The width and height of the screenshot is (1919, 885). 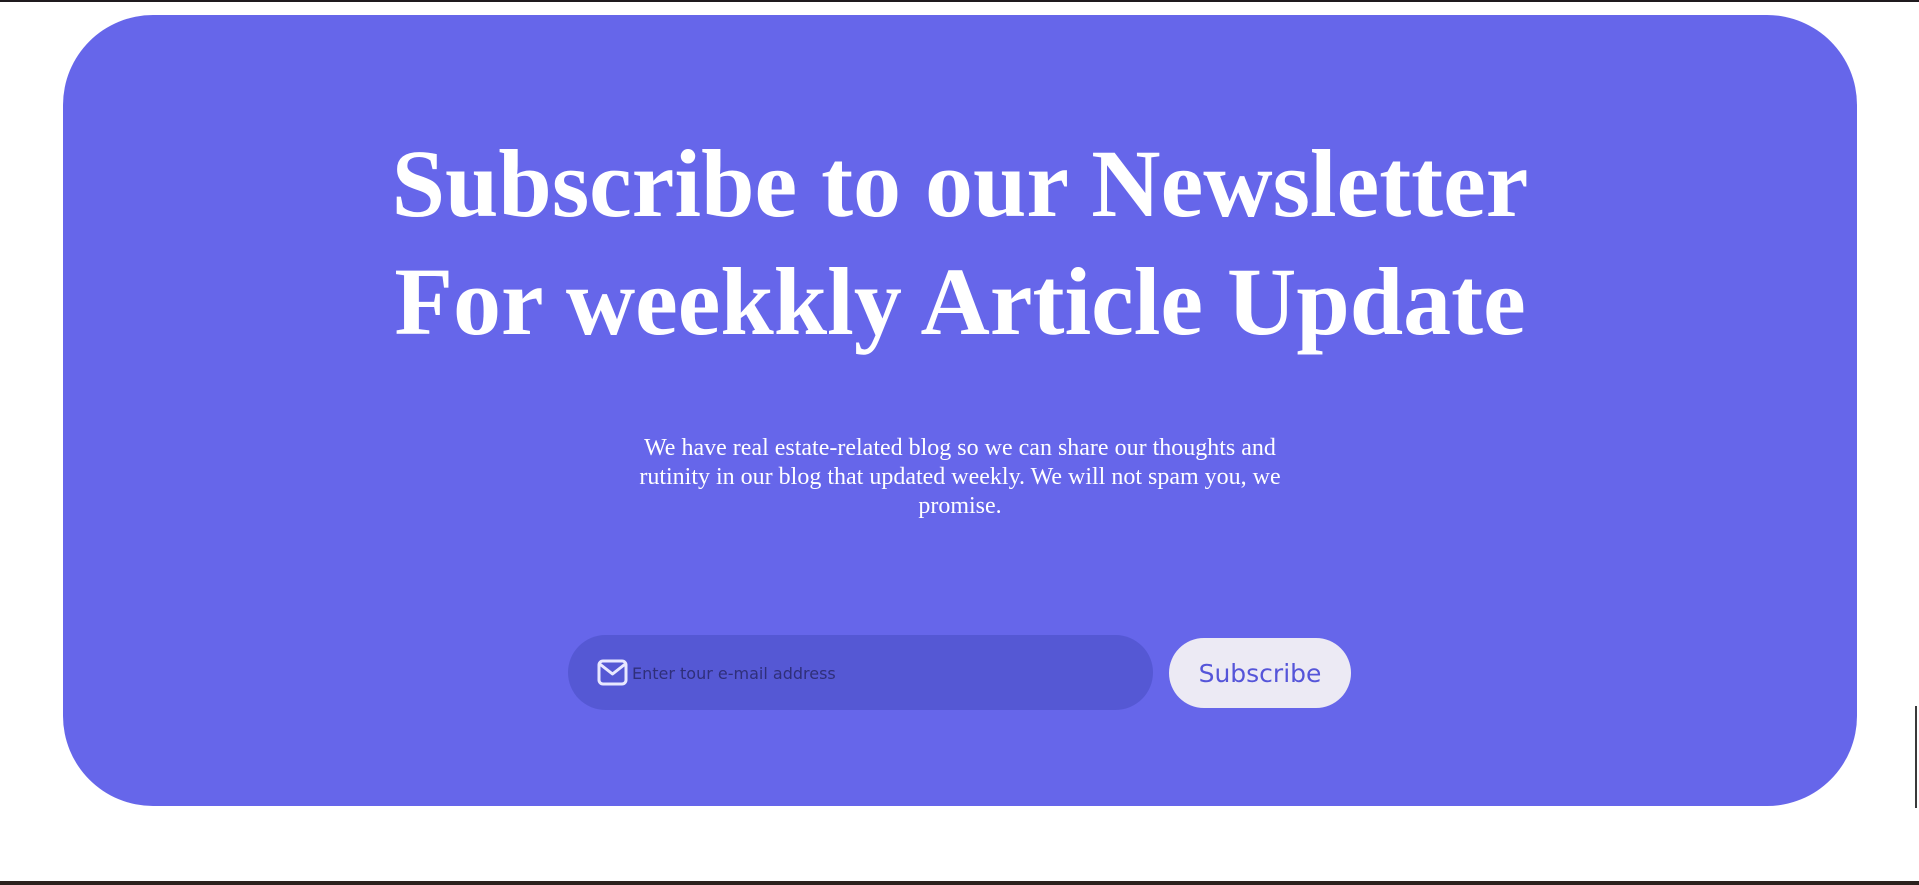 I want to click on email-field-container, so click(x=860, y=672).